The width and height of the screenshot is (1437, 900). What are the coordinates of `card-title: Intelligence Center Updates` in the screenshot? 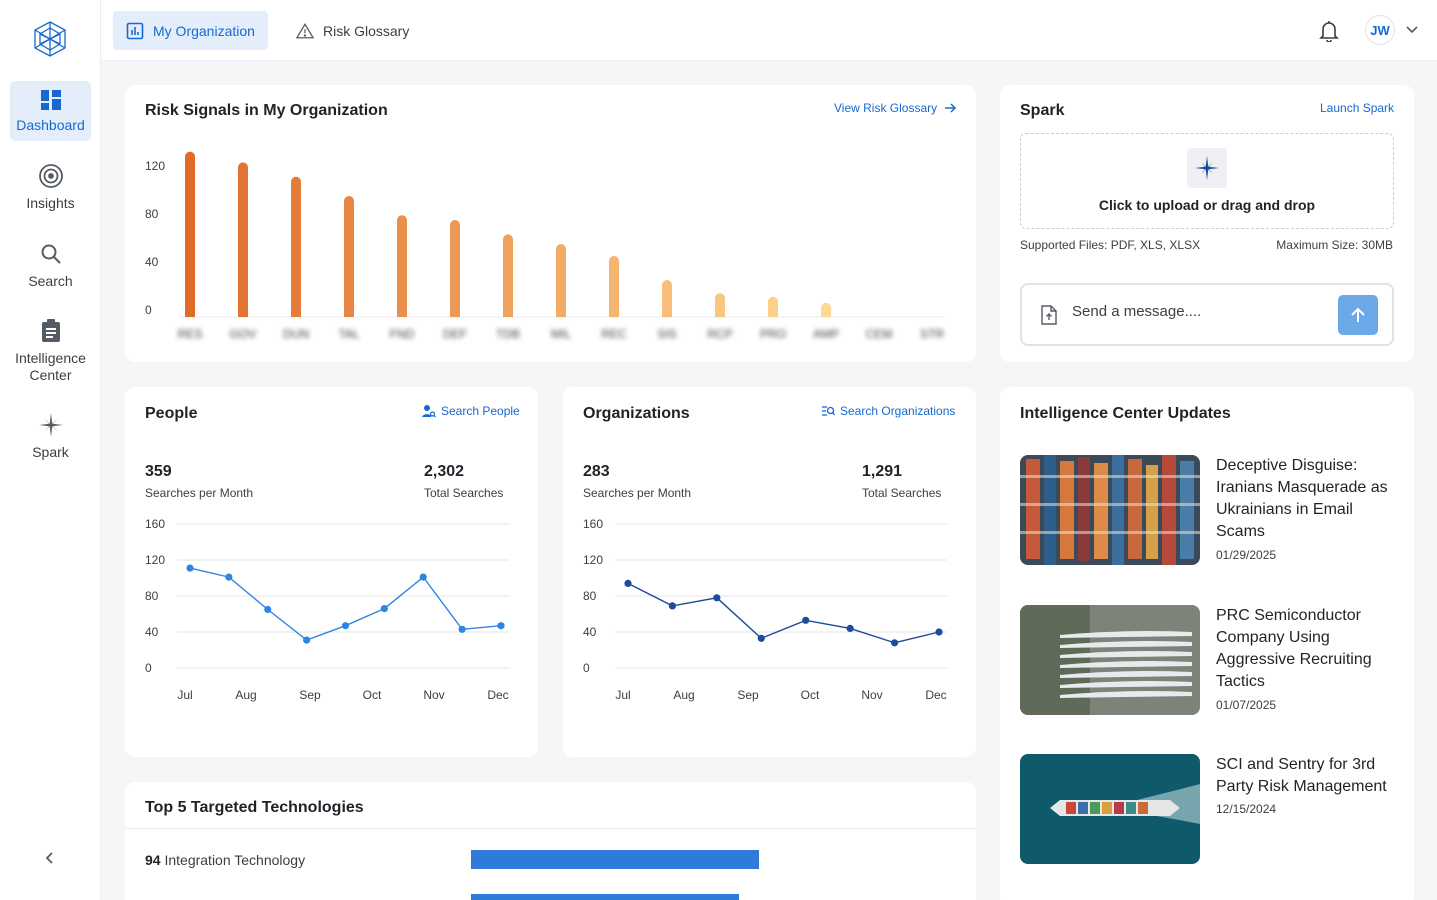 It's located at (1125, 413).